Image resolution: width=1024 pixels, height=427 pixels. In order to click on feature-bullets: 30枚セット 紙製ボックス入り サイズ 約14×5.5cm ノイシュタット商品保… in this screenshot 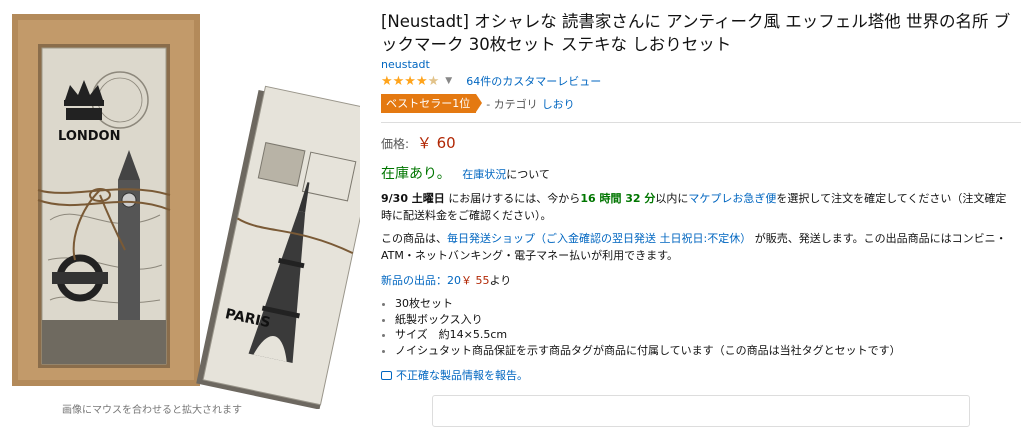, I will do `click(696, 327)`.